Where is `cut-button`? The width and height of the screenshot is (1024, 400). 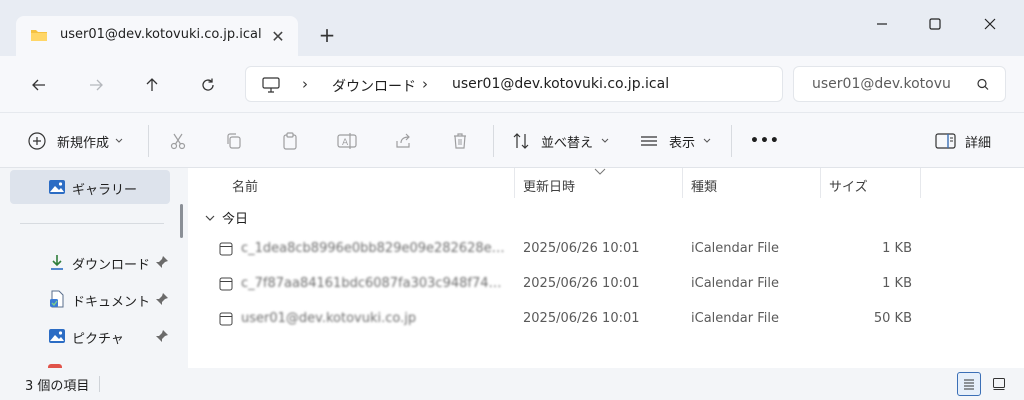
cut-button is located at coordinates (178, 141).